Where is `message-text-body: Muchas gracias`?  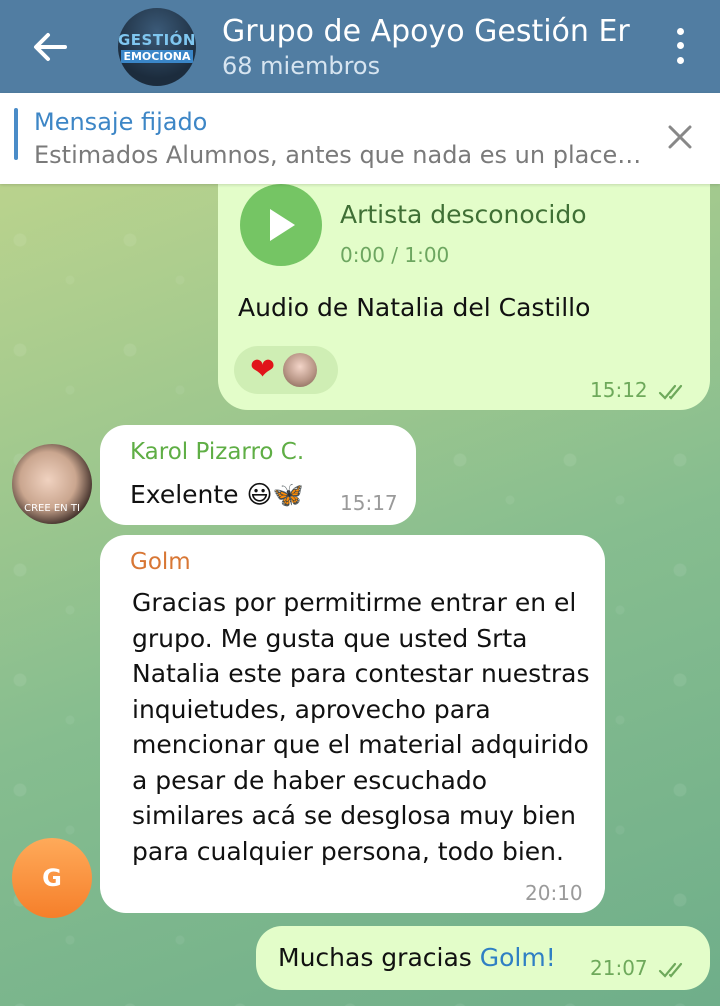
message-text-body: Muchas gracias is located at coordinates (379, 957).